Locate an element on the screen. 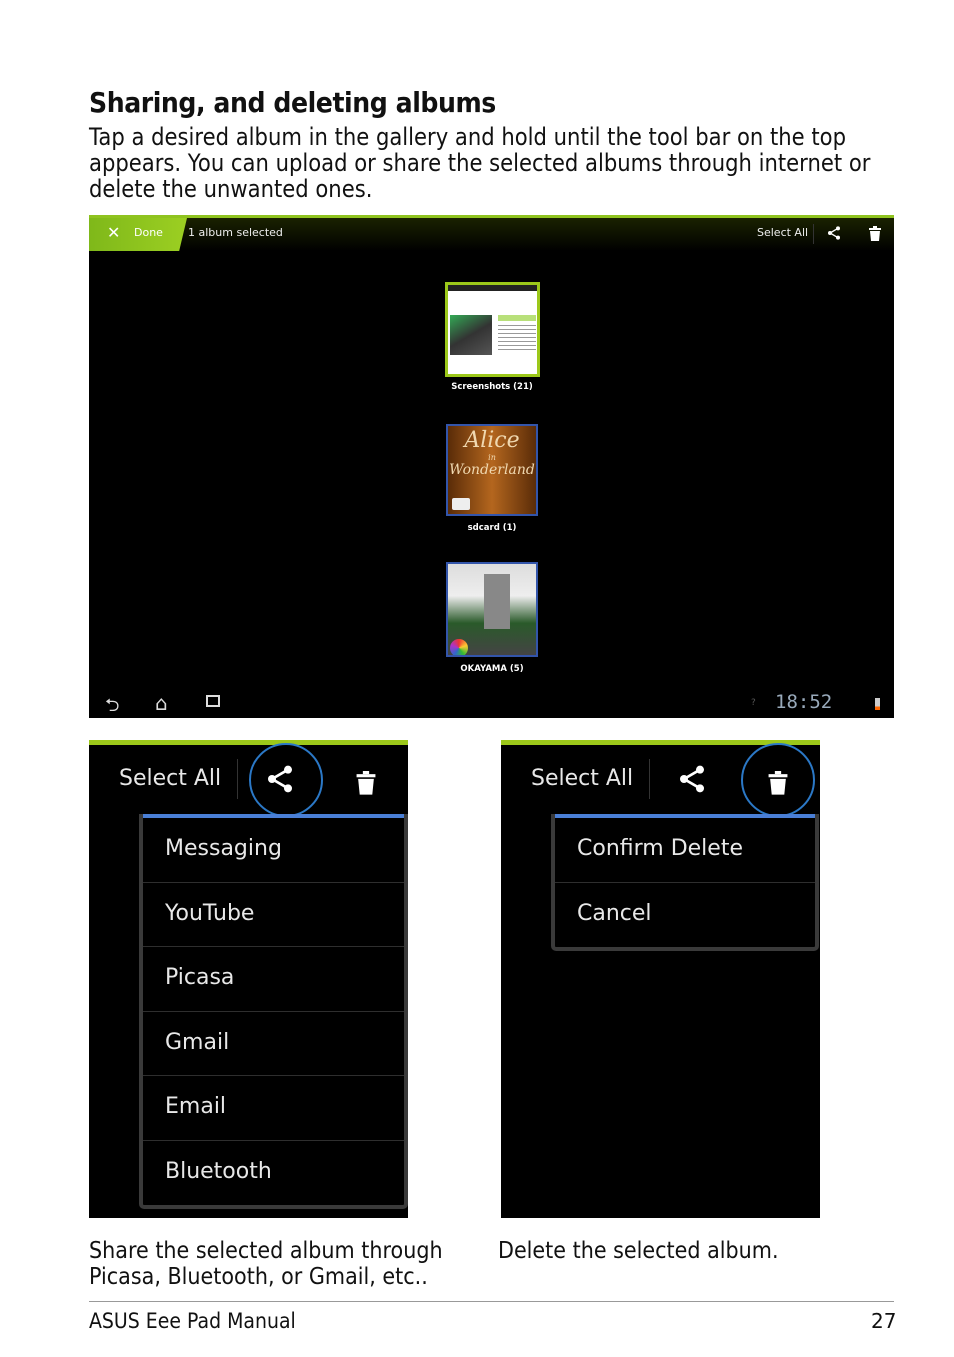  clock: 18:52 is located at coordinates (804, 702).